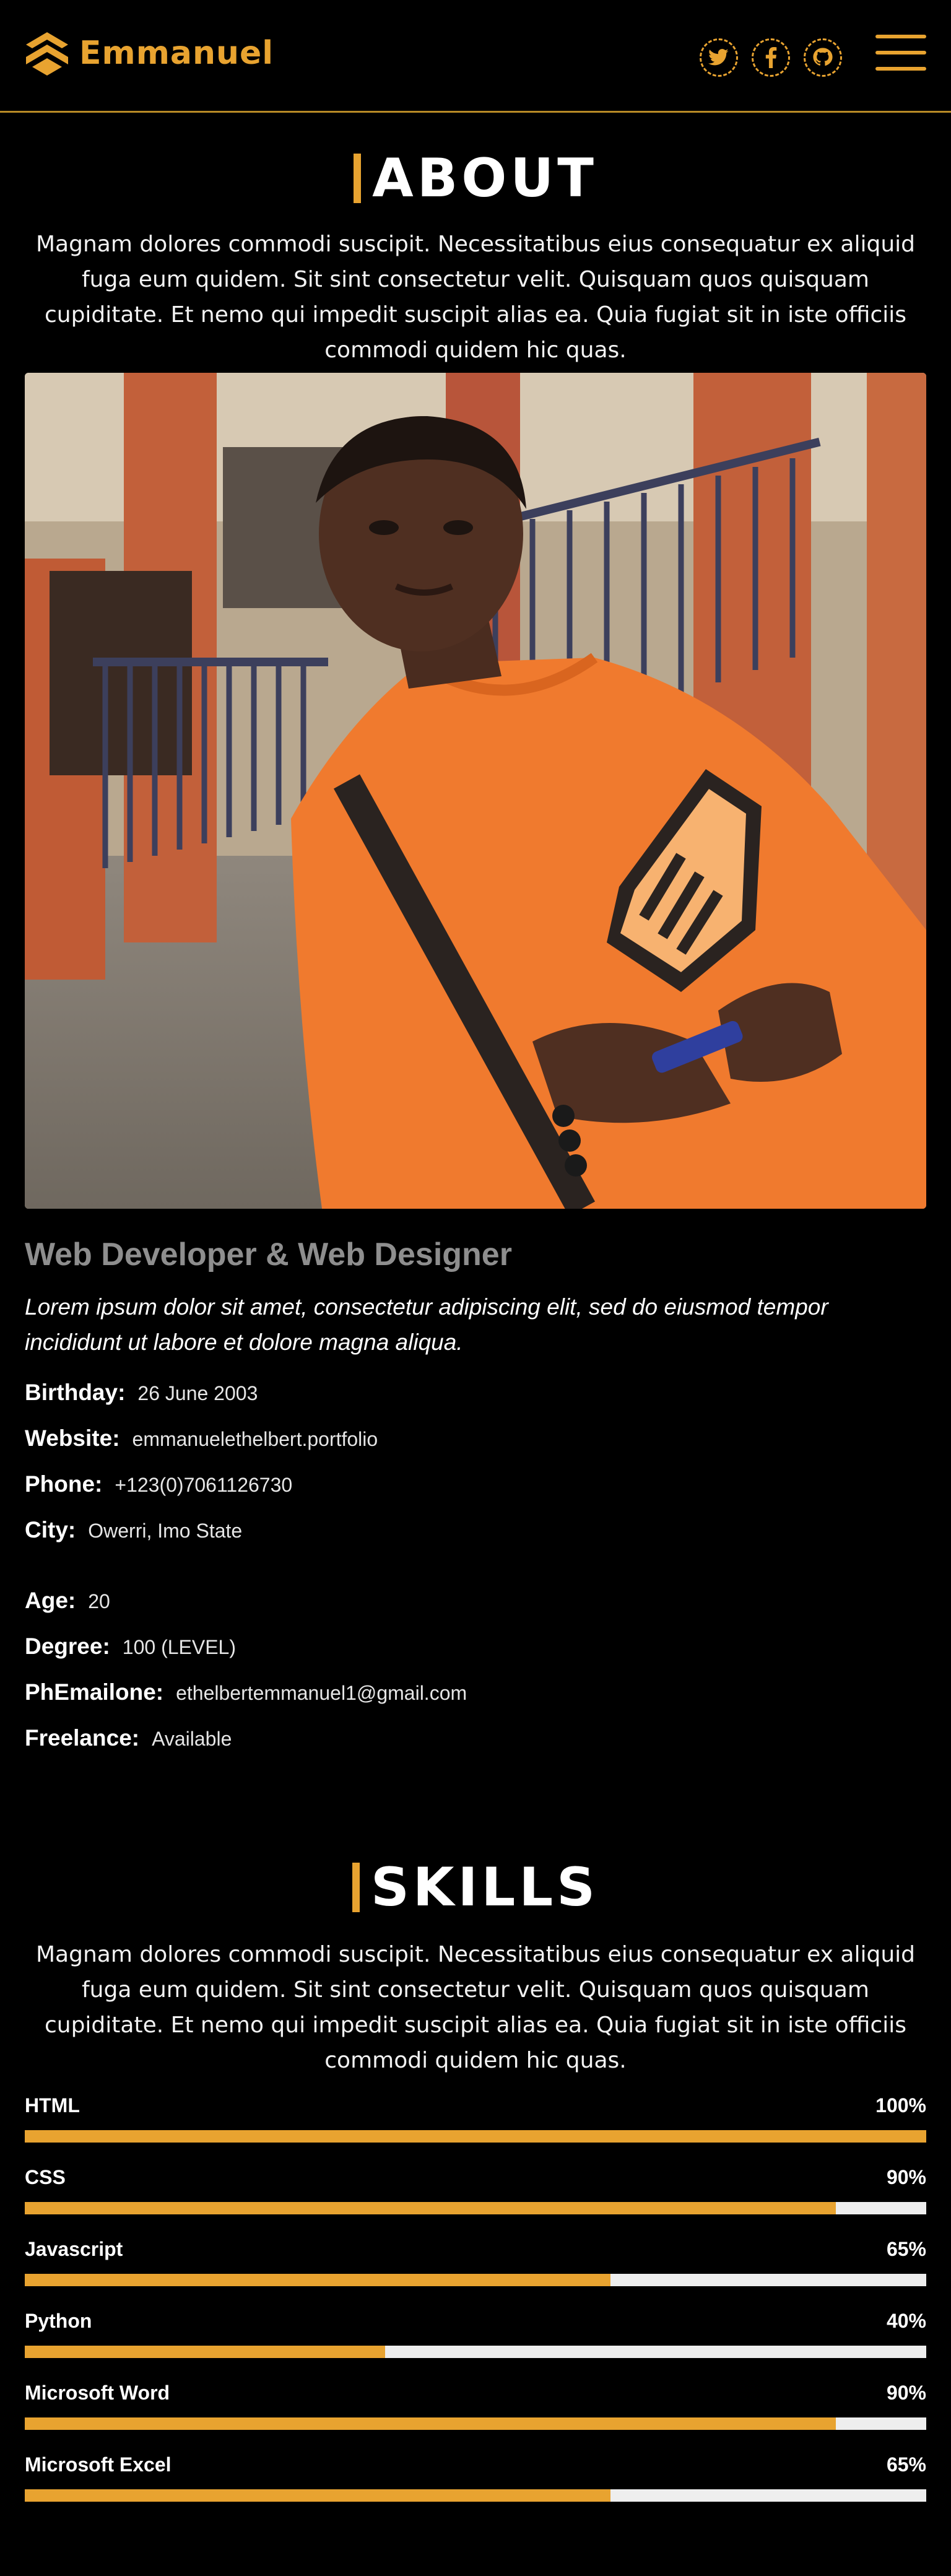  Describe the element at coordinates (255, 1439) in the screenshot. I see `info-value: emmanuelethelbert.portfolio` at that location.